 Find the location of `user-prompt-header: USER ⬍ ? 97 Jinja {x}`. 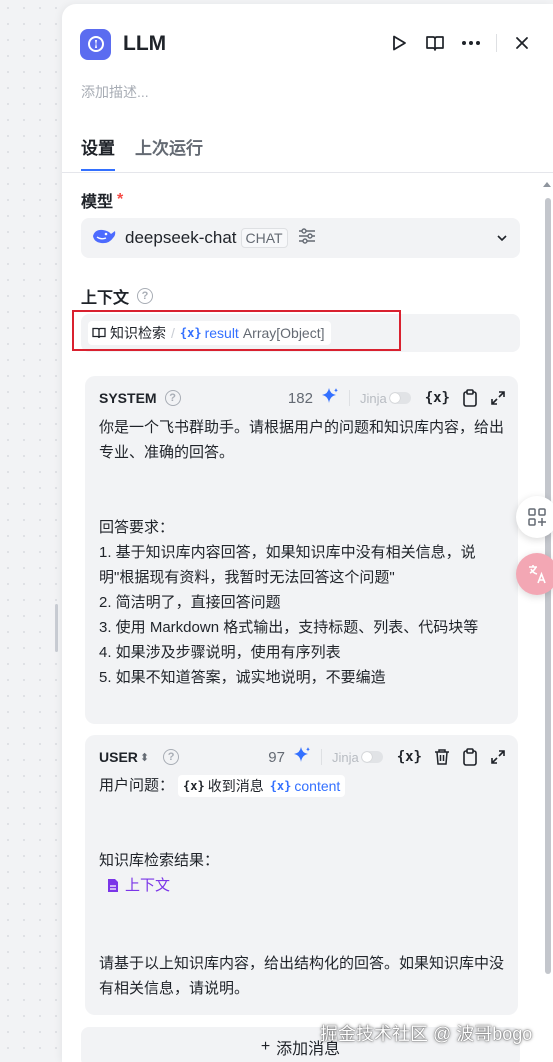

user-prompt-header: USER ⬍ ? 97 Jinja {x} is located at coordinates (302, 757).